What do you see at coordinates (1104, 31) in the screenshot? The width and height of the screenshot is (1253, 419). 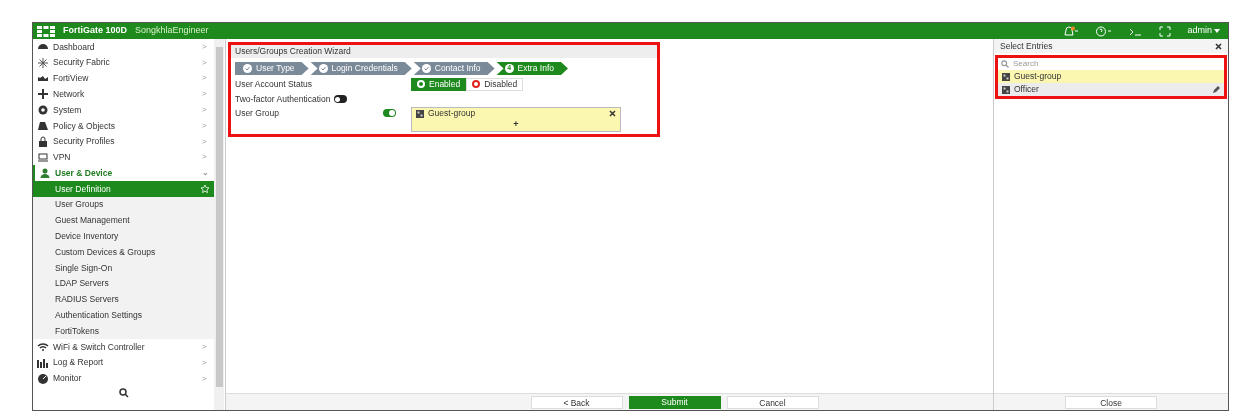 I see `help-icon` at bounding box center [1104, 31].